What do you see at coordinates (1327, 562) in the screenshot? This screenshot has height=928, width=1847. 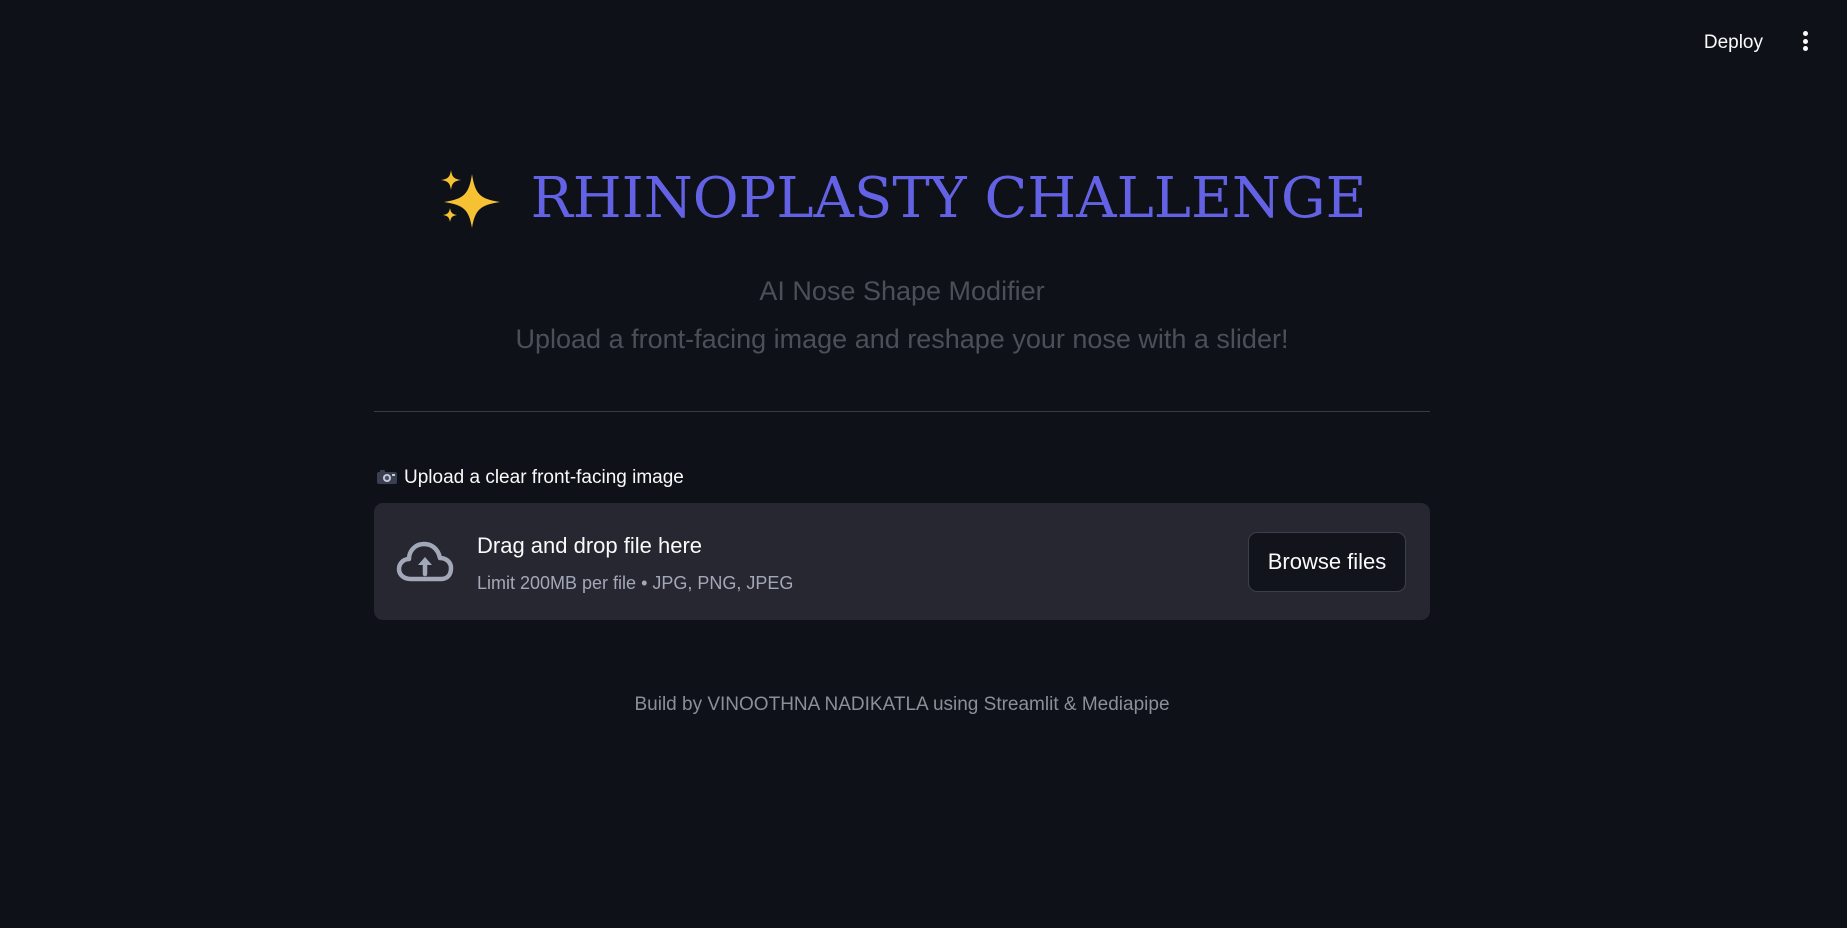 I see `browse-files-button: Browse files` at bounding box center [1327, 562].